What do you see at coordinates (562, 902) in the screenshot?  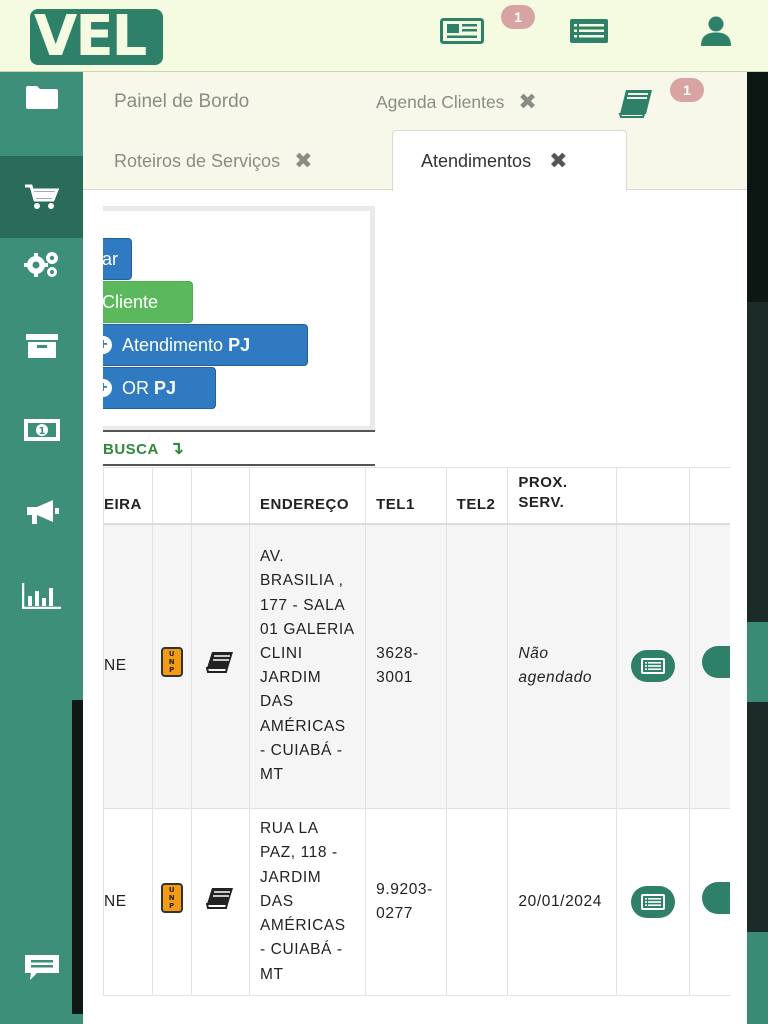 I see `prox-serv-cell: 20/01/2024` at bounding box center [562, 902].